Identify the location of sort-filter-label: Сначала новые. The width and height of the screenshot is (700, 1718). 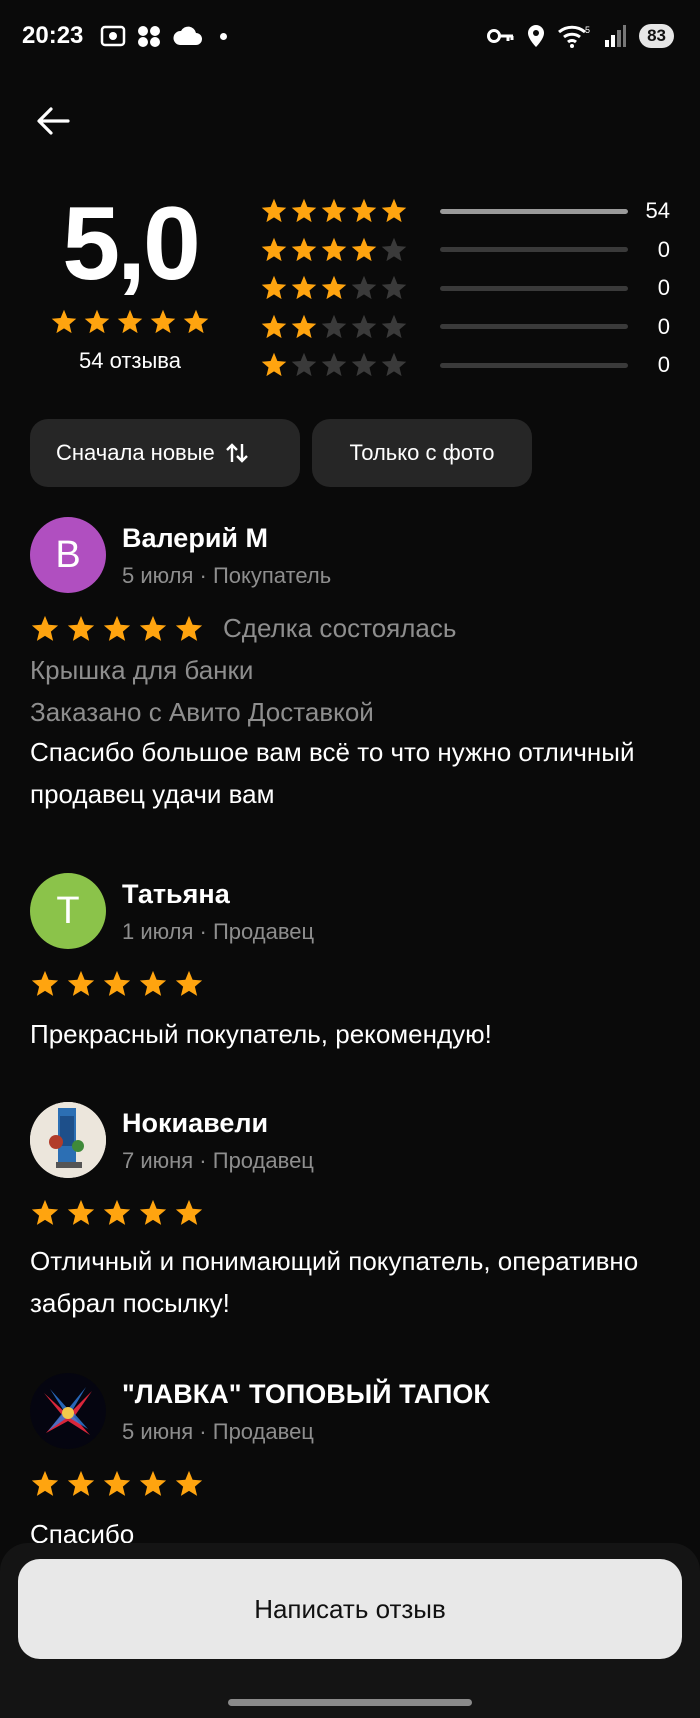
(135, 452).